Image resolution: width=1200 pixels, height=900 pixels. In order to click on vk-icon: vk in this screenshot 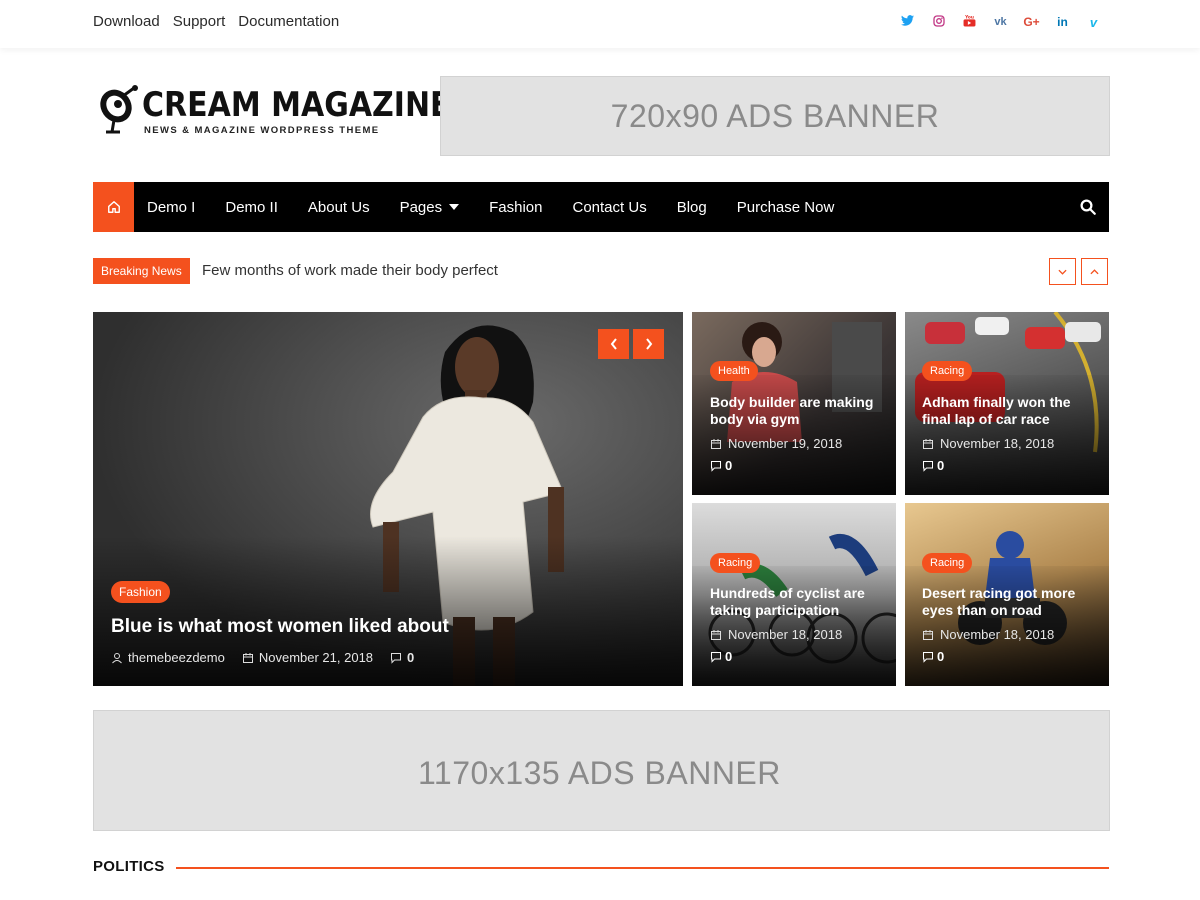, I will do `click(1000, 22)`.